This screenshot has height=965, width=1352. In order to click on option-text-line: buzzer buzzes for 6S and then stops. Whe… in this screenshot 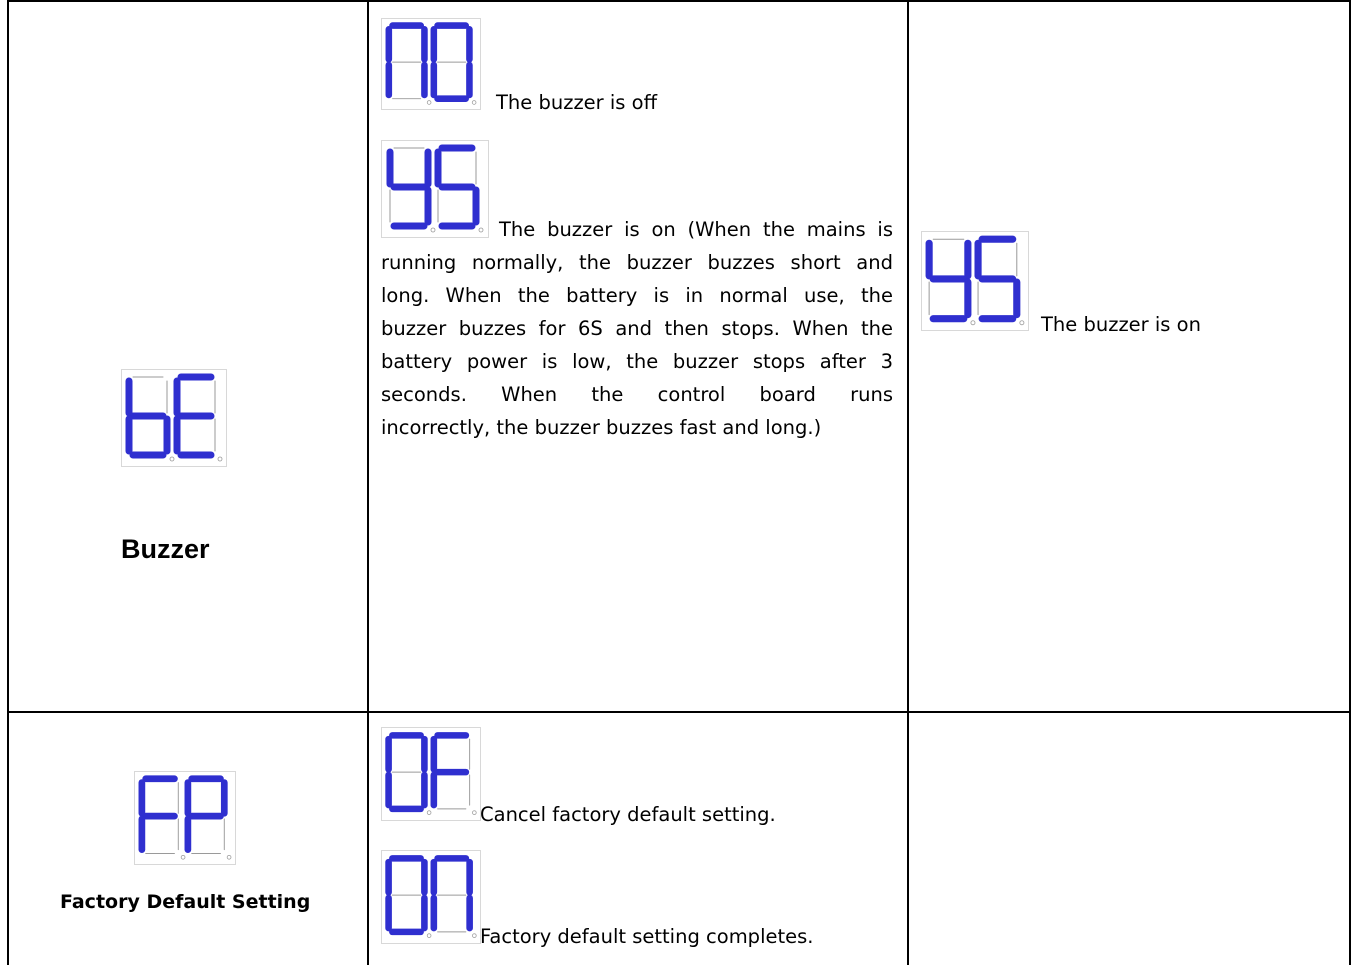, I will do `click(637, 328)`.